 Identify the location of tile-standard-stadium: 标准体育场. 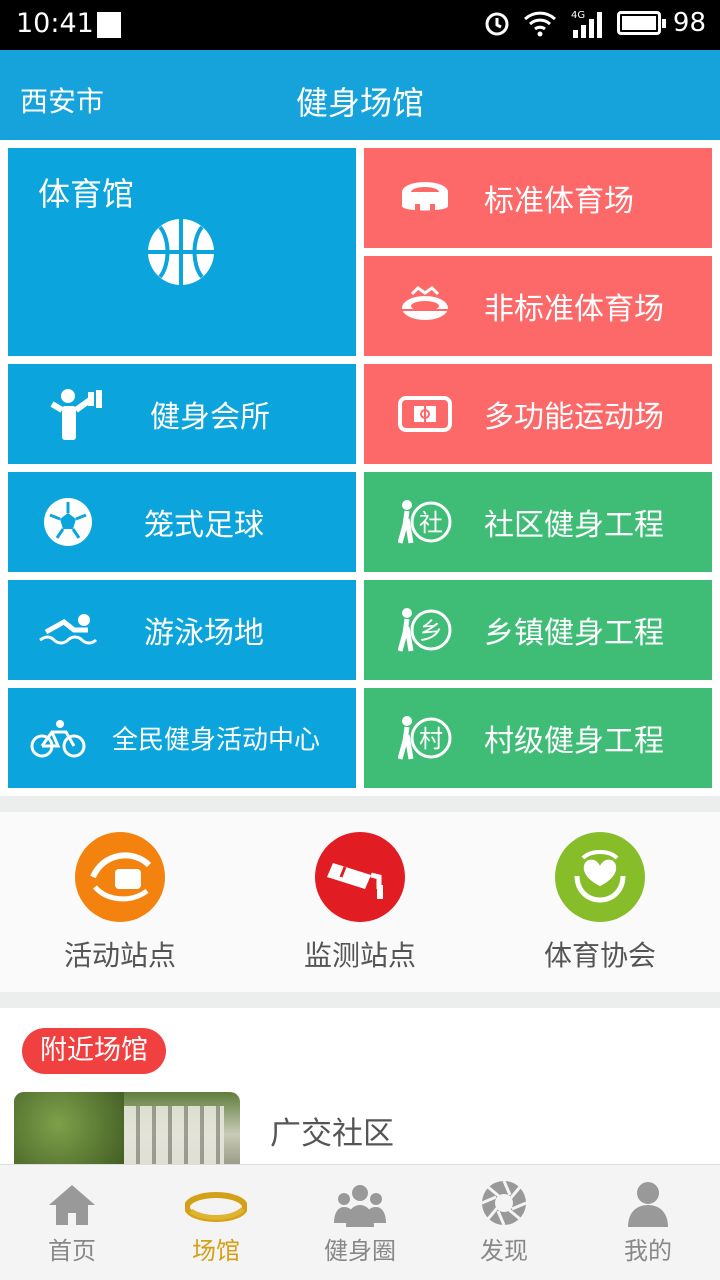
(538, 198).